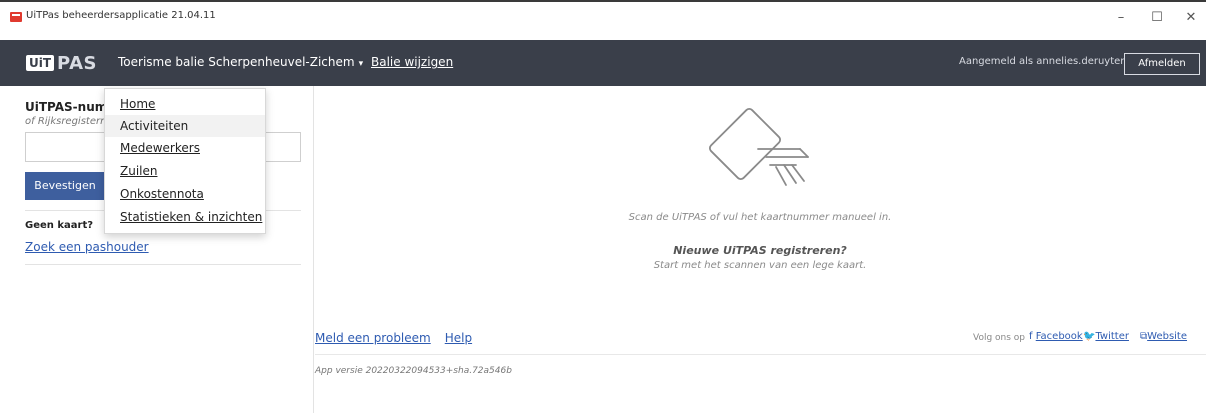 Image resolution: width=1206 pixels, height=413 pixels. Describe the element at coordinates (185, 104) in the screenshot. I see `menu-item-home: Home` at that location.